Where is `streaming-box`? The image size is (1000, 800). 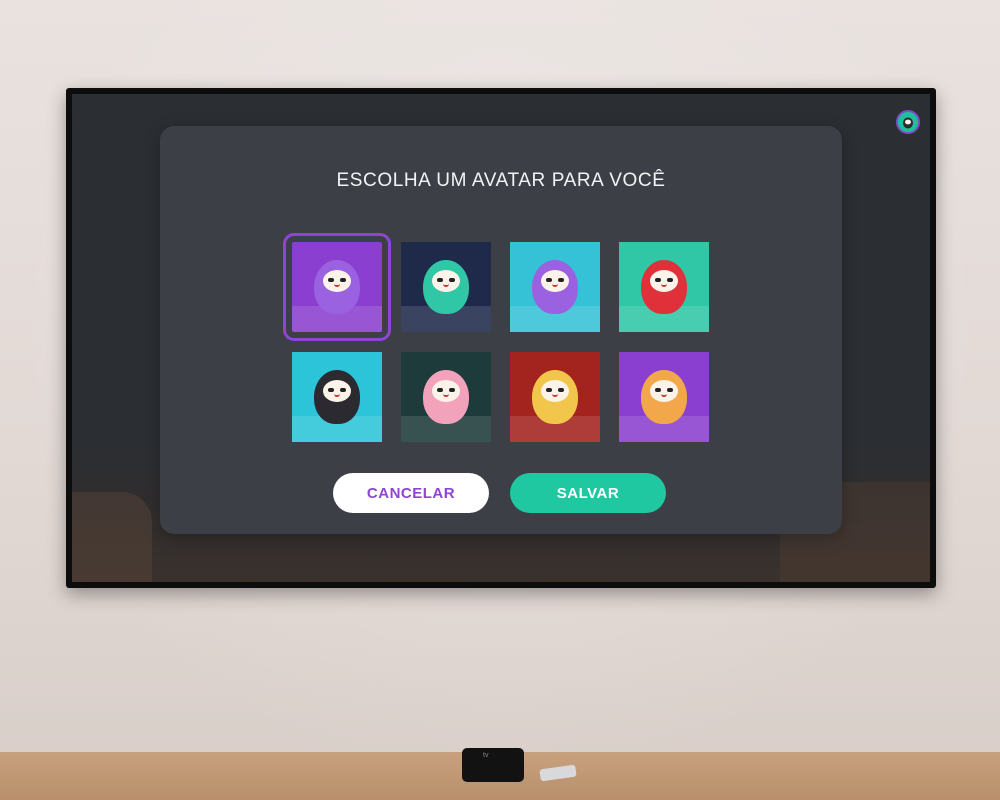
streaming-box is located at coordinates (493, 765).